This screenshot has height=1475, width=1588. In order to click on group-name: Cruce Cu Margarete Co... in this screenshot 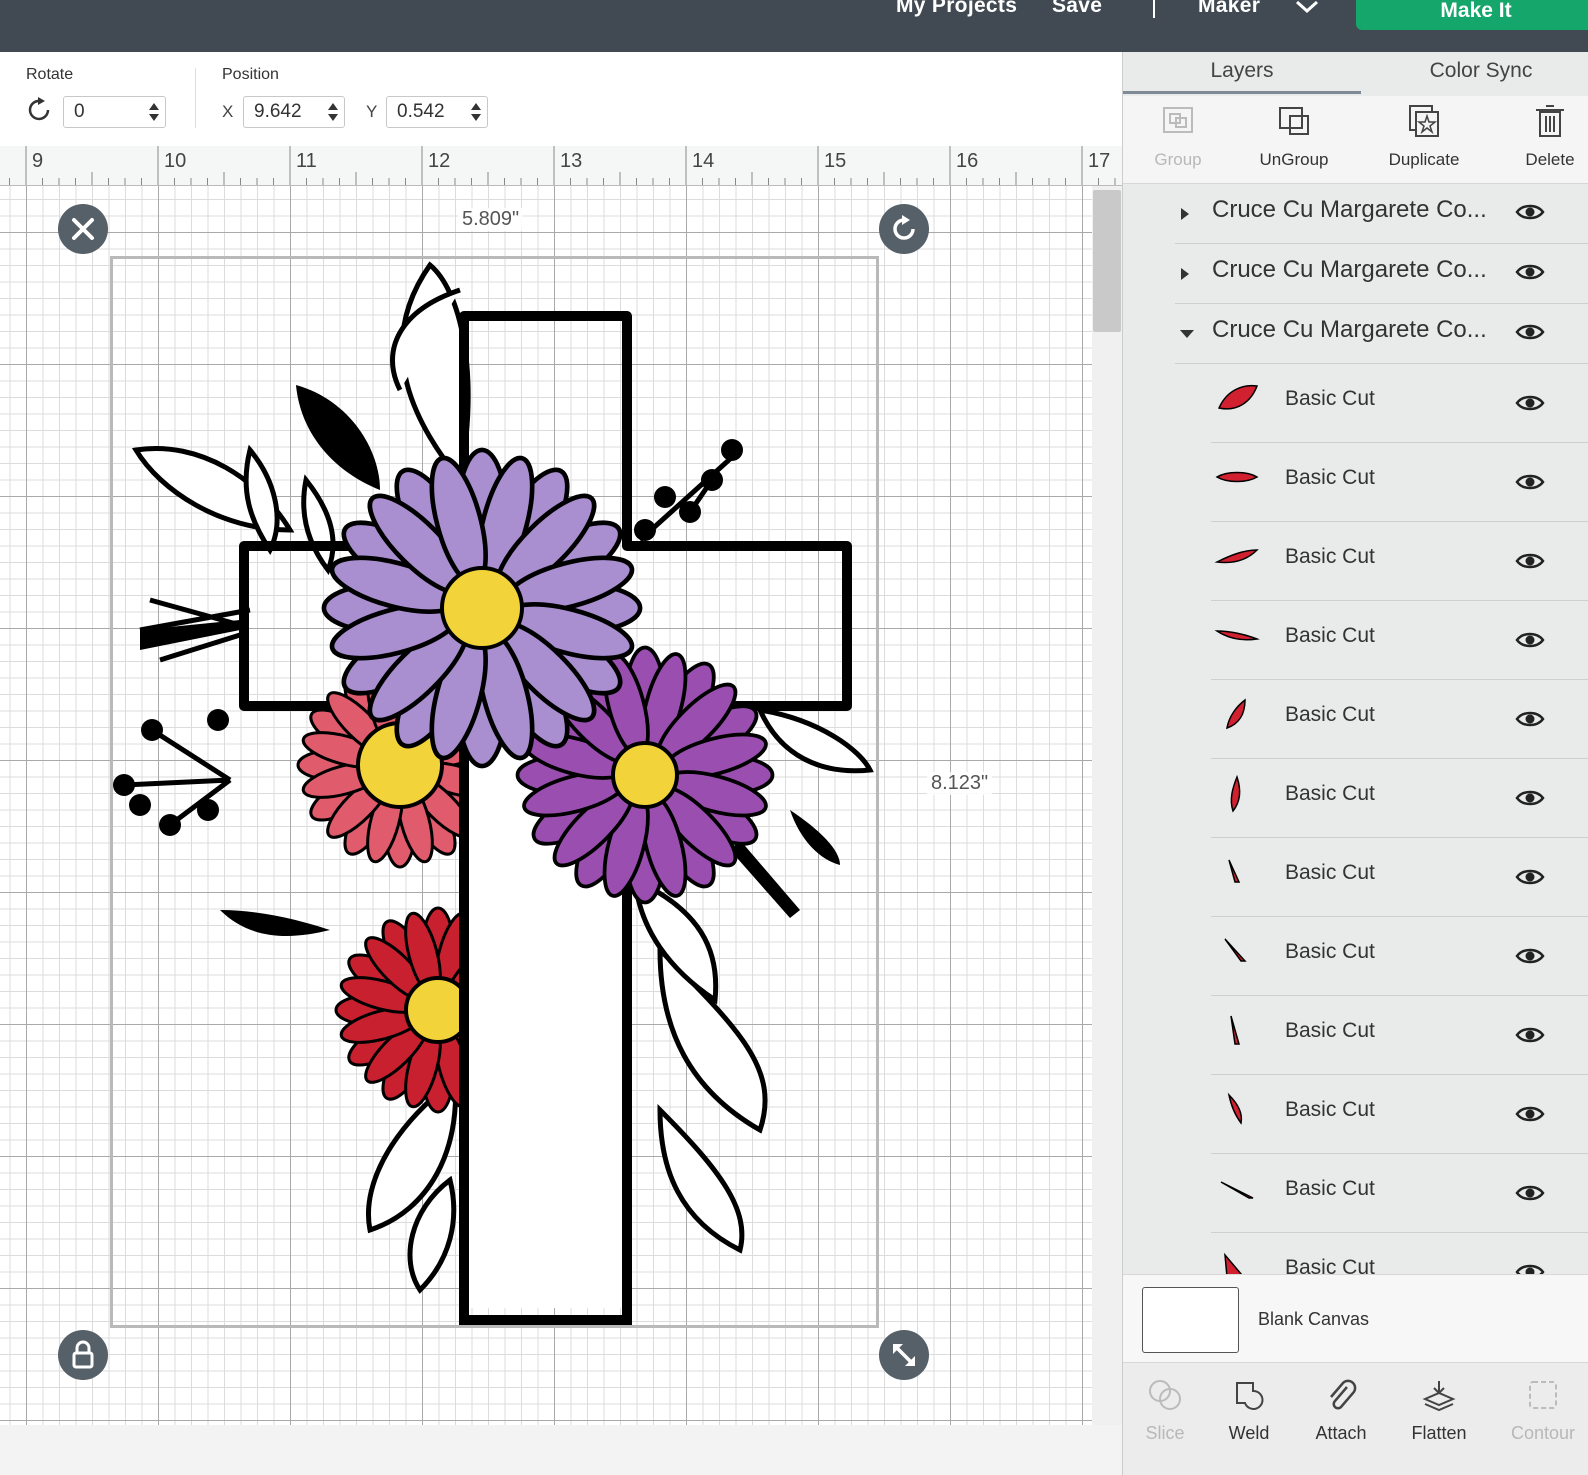, I will do `click(1349, 329)`.